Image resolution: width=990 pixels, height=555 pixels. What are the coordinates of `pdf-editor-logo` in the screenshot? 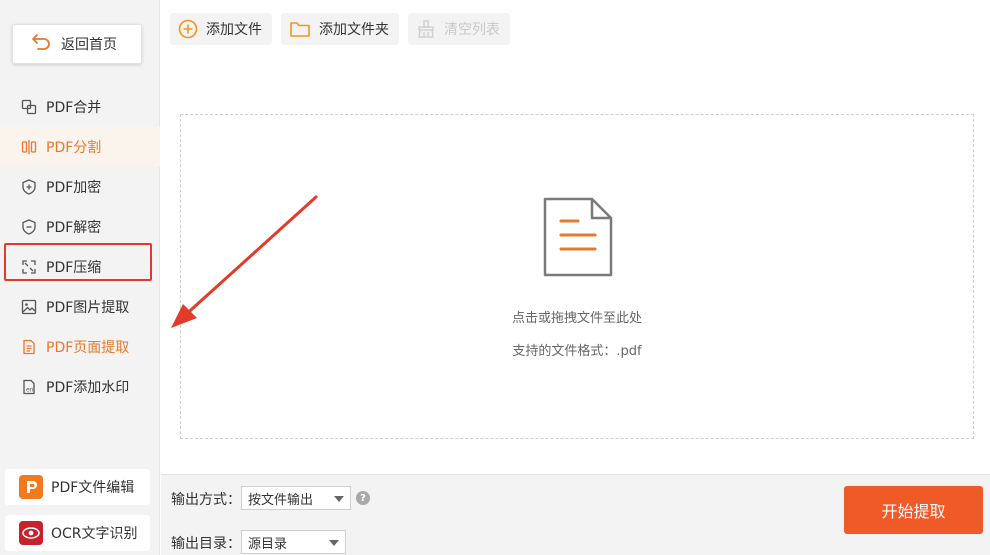 It's located at (31, 487).